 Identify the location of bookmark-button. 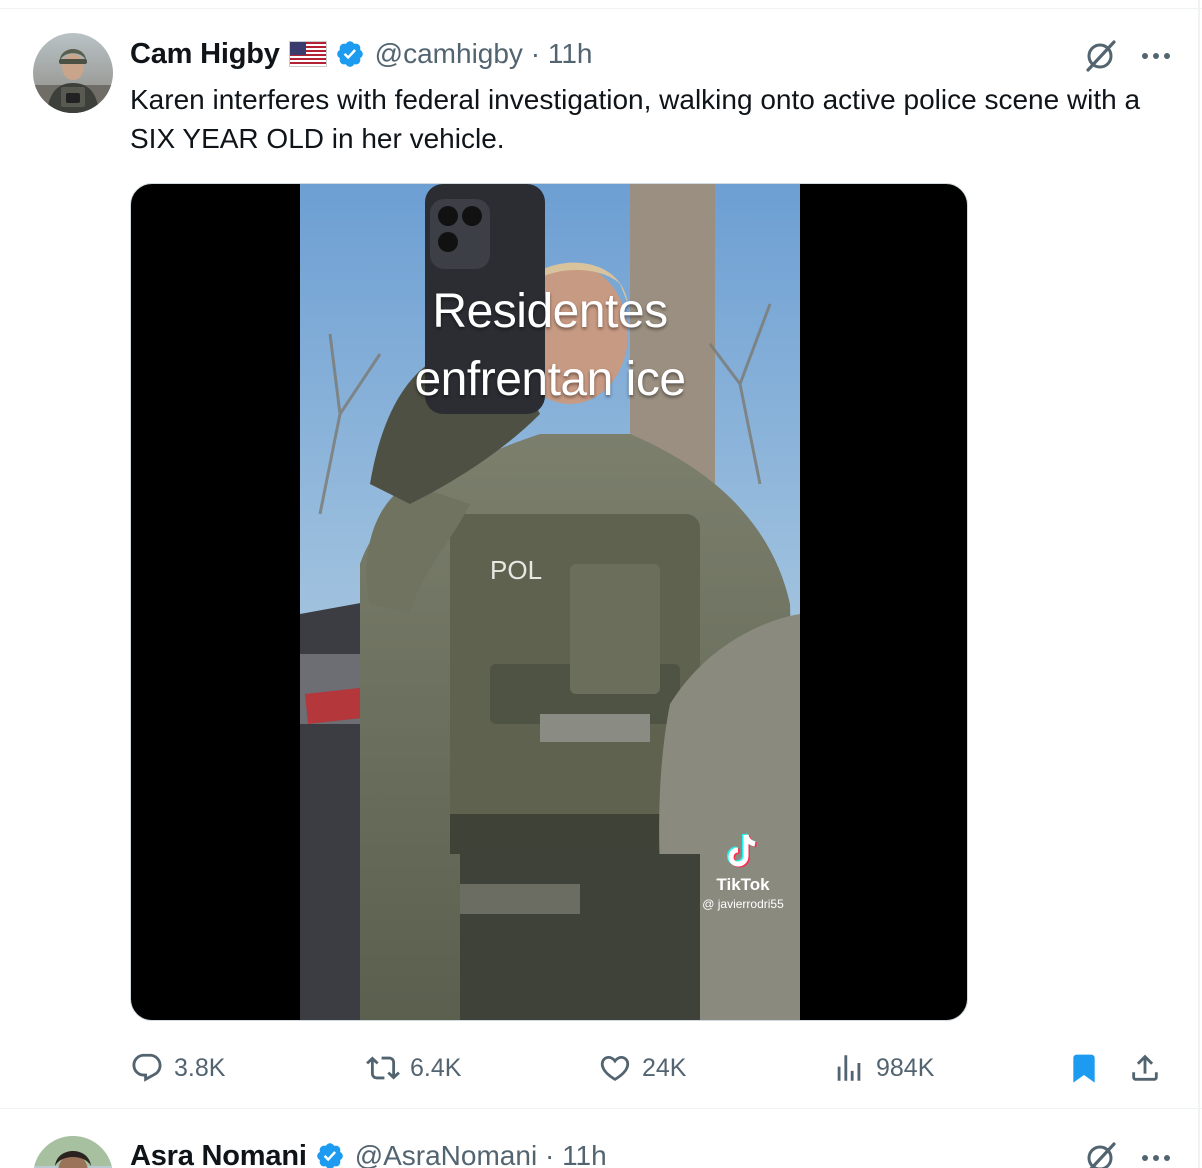
(1089, 1068).